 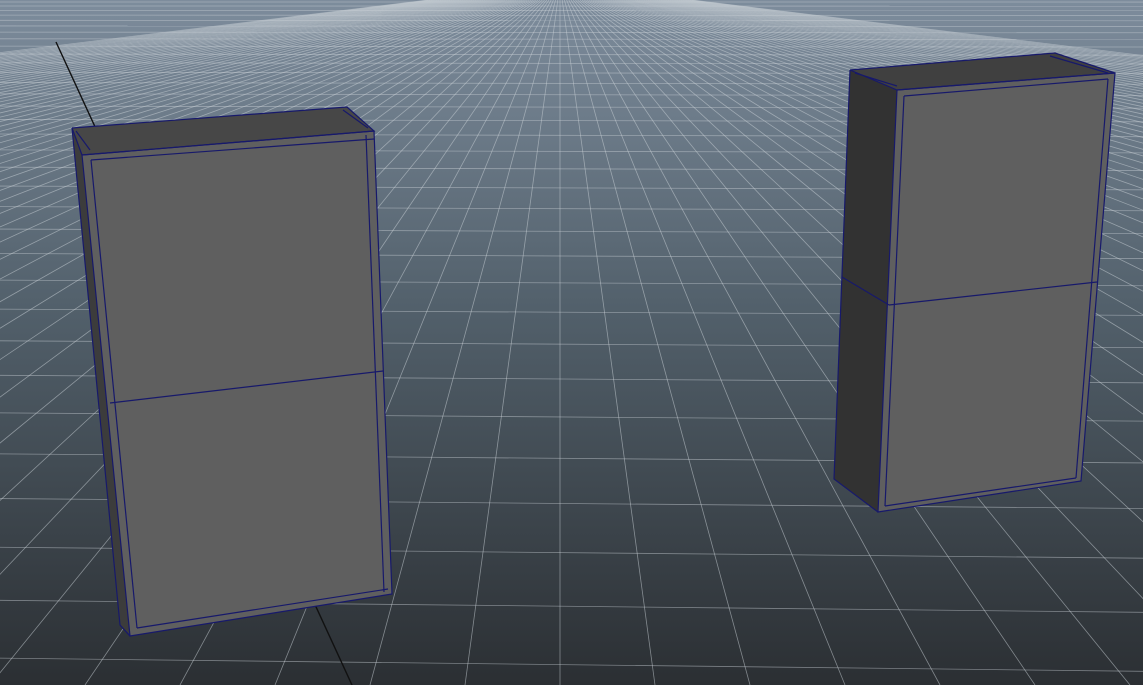 What do you see at coordinates (571, 26) in the screenshot?
I see `grid-line` at bounding box center [571, 26].